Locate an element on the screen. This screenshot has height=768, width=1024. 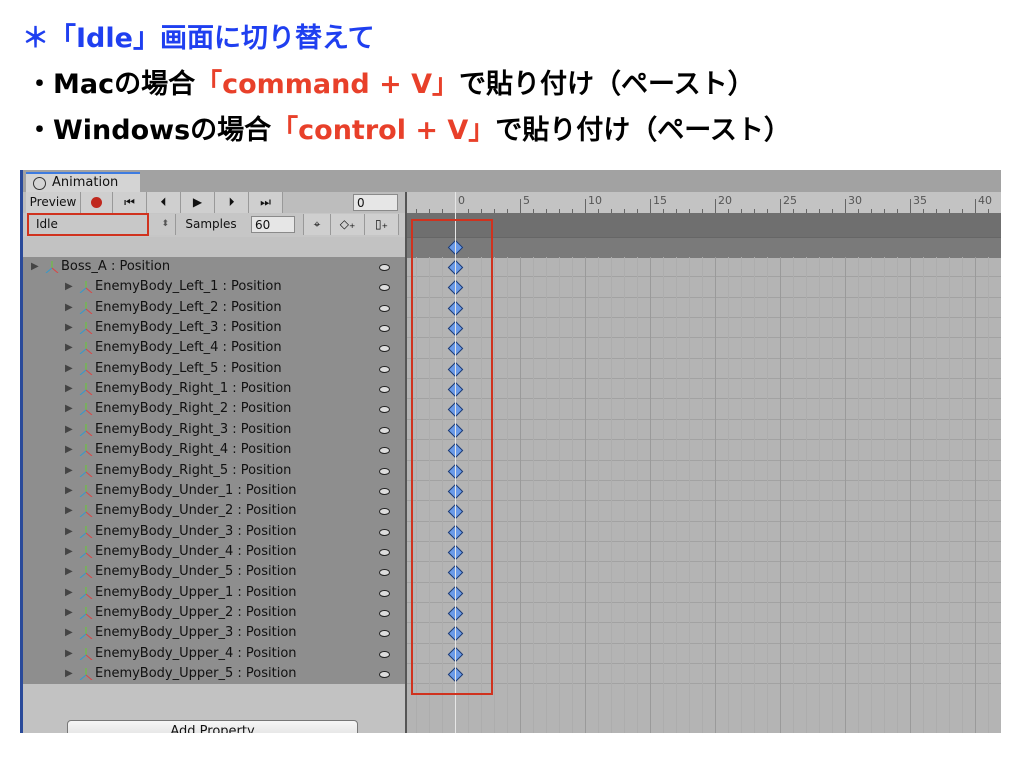
add-event-button: ▯₊ is located at coordinates (382, 224).